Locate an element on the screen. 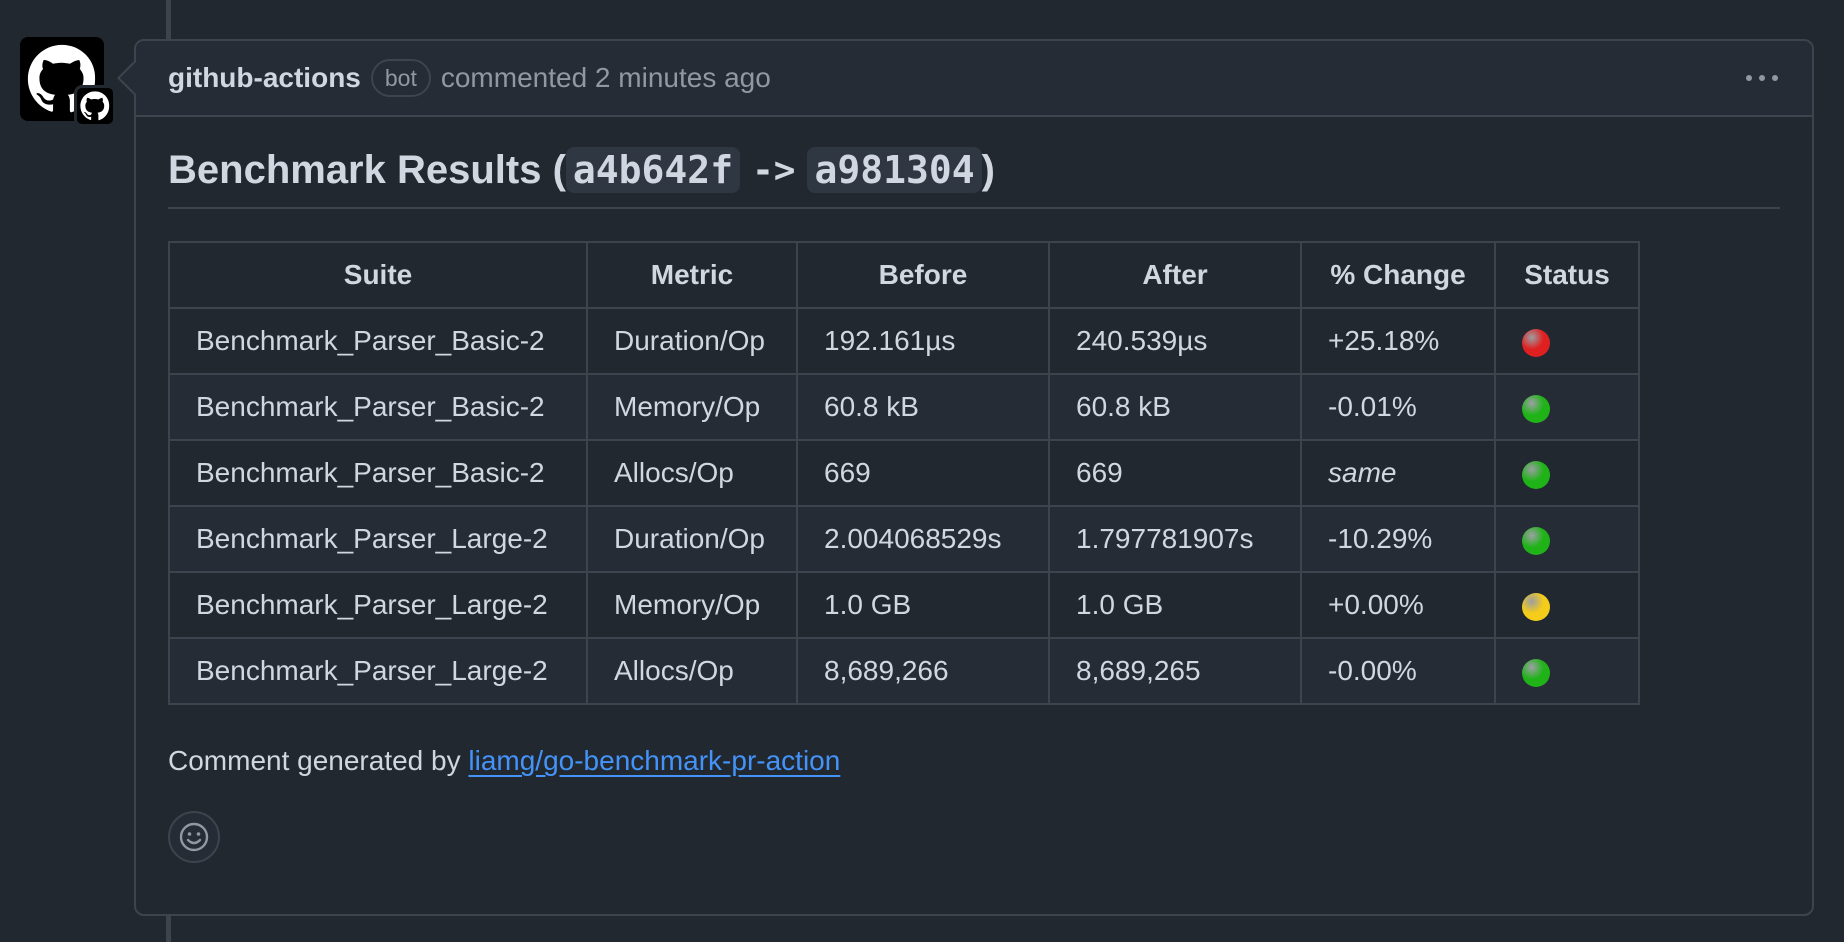 This screenshot has height=942, width=1844. title-arrow: -> is located at coordinates (774, 170).